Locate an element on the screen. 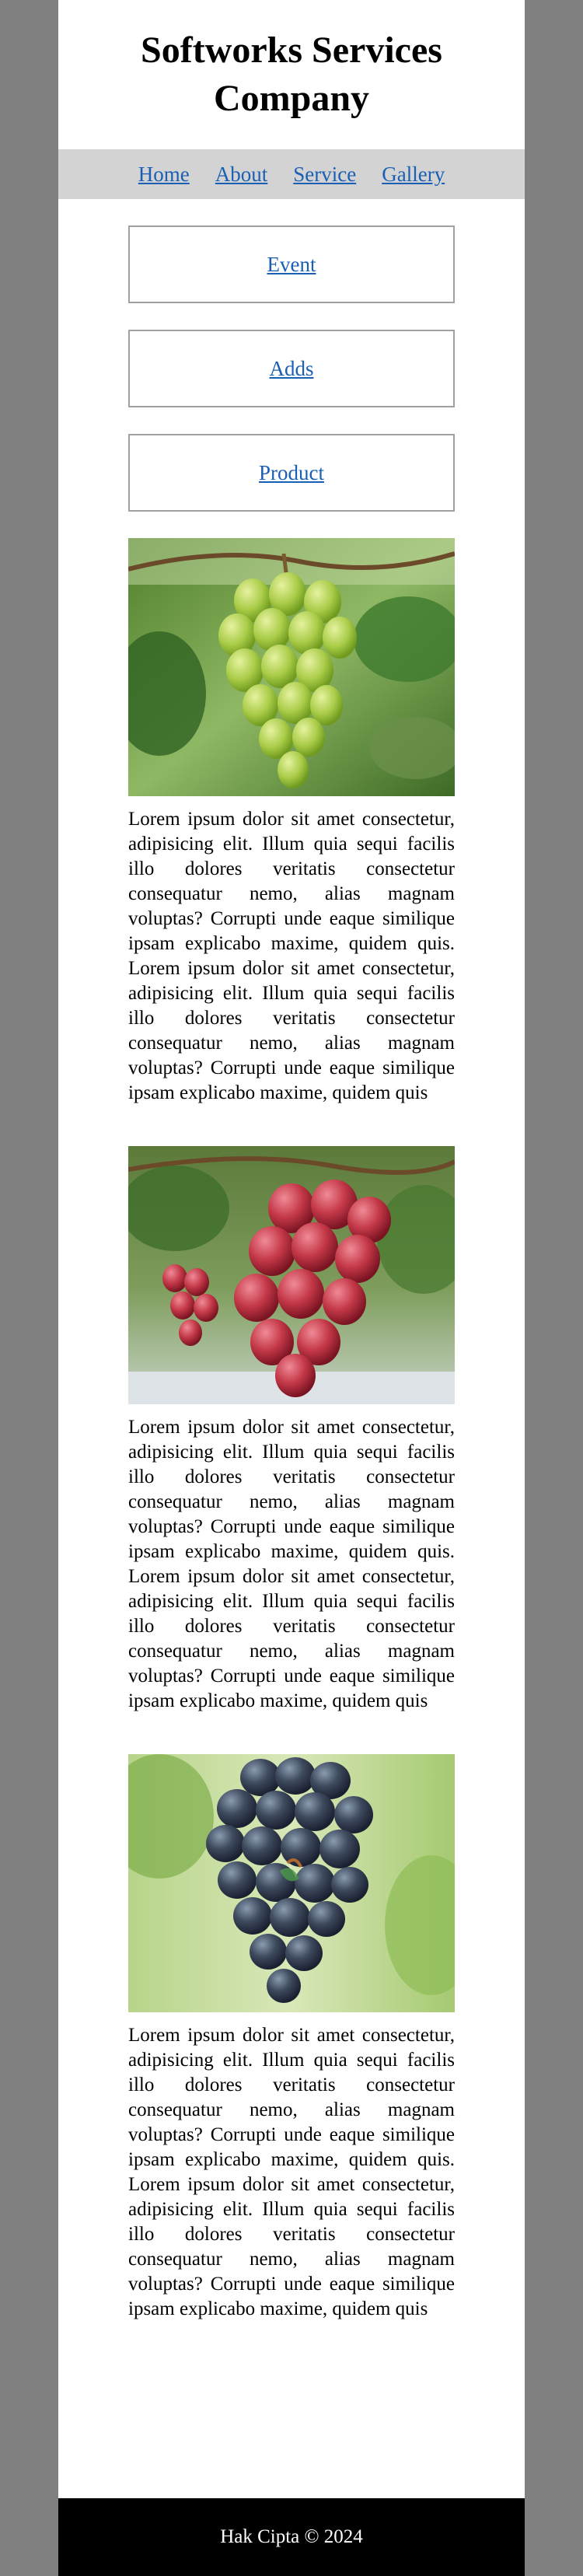 This screenshot has height=2576, width=583. event-link: Event is located at coordinates (291, 265).